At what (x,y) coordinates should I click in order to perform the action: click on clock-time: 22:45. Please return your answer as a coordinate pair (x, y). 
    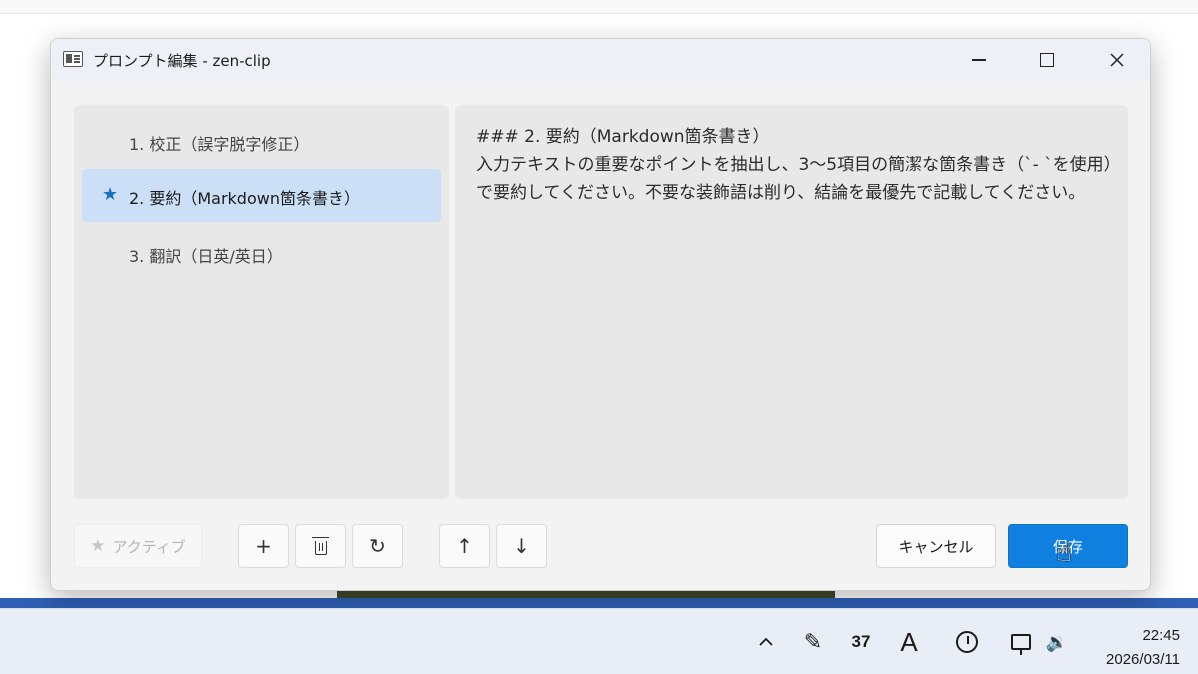
    Looking at the image, I should click on (1161, 635).